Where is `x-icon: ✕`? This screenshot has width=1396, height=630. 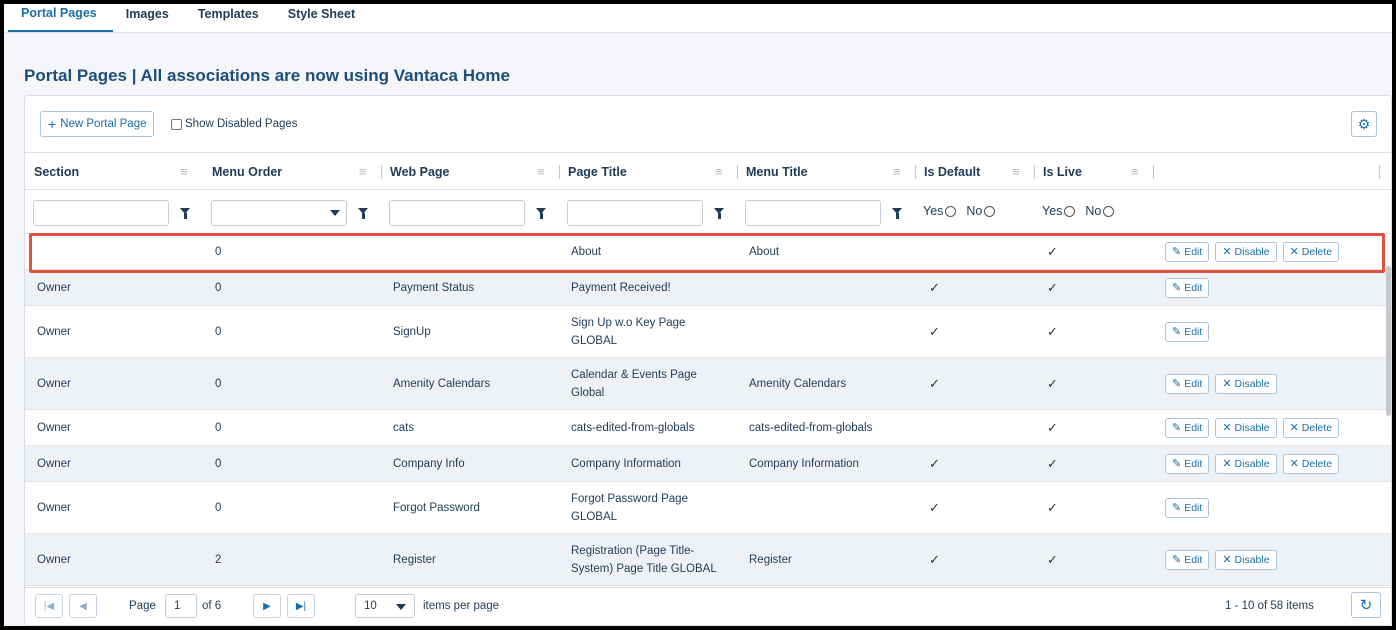 x-icon: ✕ is located at coordinates (1294, 428).